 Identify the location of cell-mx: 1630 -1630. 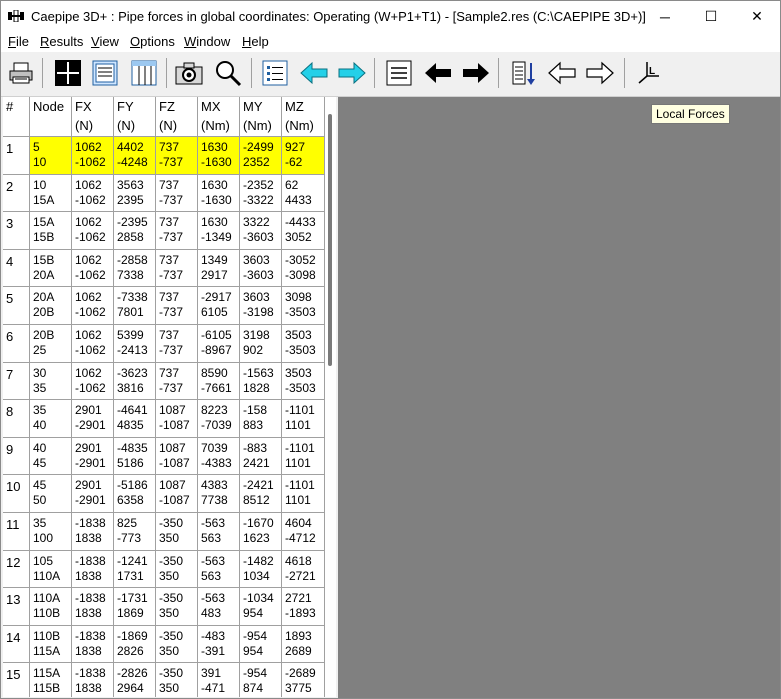
(219, 156).